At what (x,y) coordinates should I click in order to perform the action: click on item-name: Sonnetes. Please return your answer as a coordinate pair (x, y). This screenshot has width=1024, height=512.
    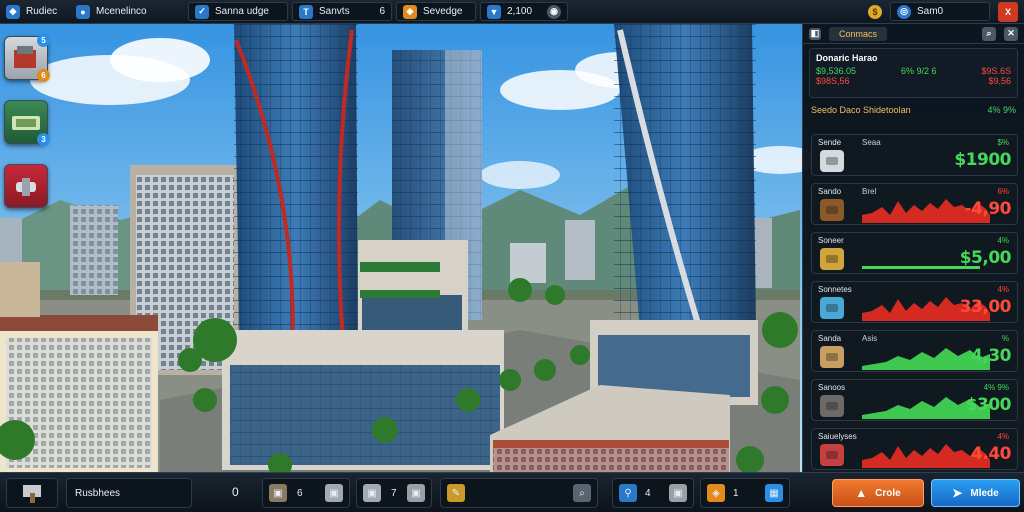
    Looking at the image, I should click on (835, 289).